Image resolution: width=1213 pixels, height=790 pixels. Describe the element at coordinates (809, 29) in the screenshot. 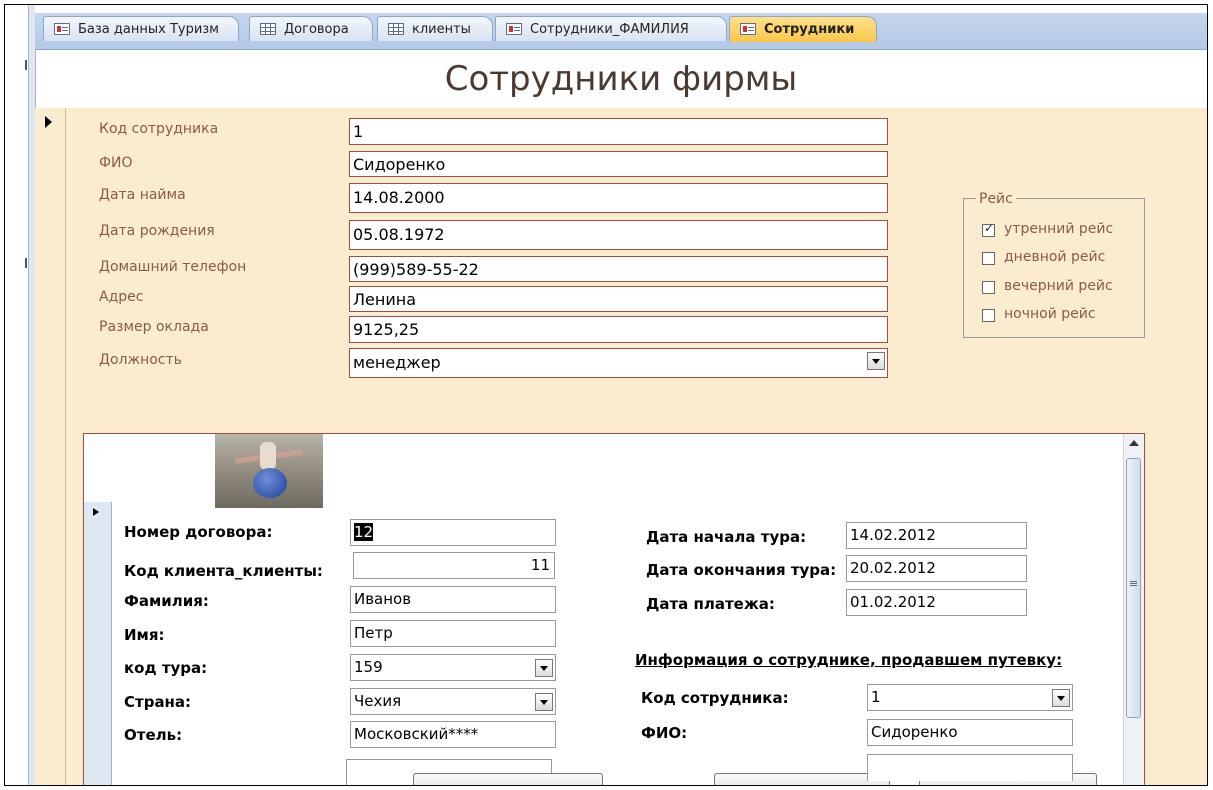

I see `tab-label: Сотрудники` at that location.